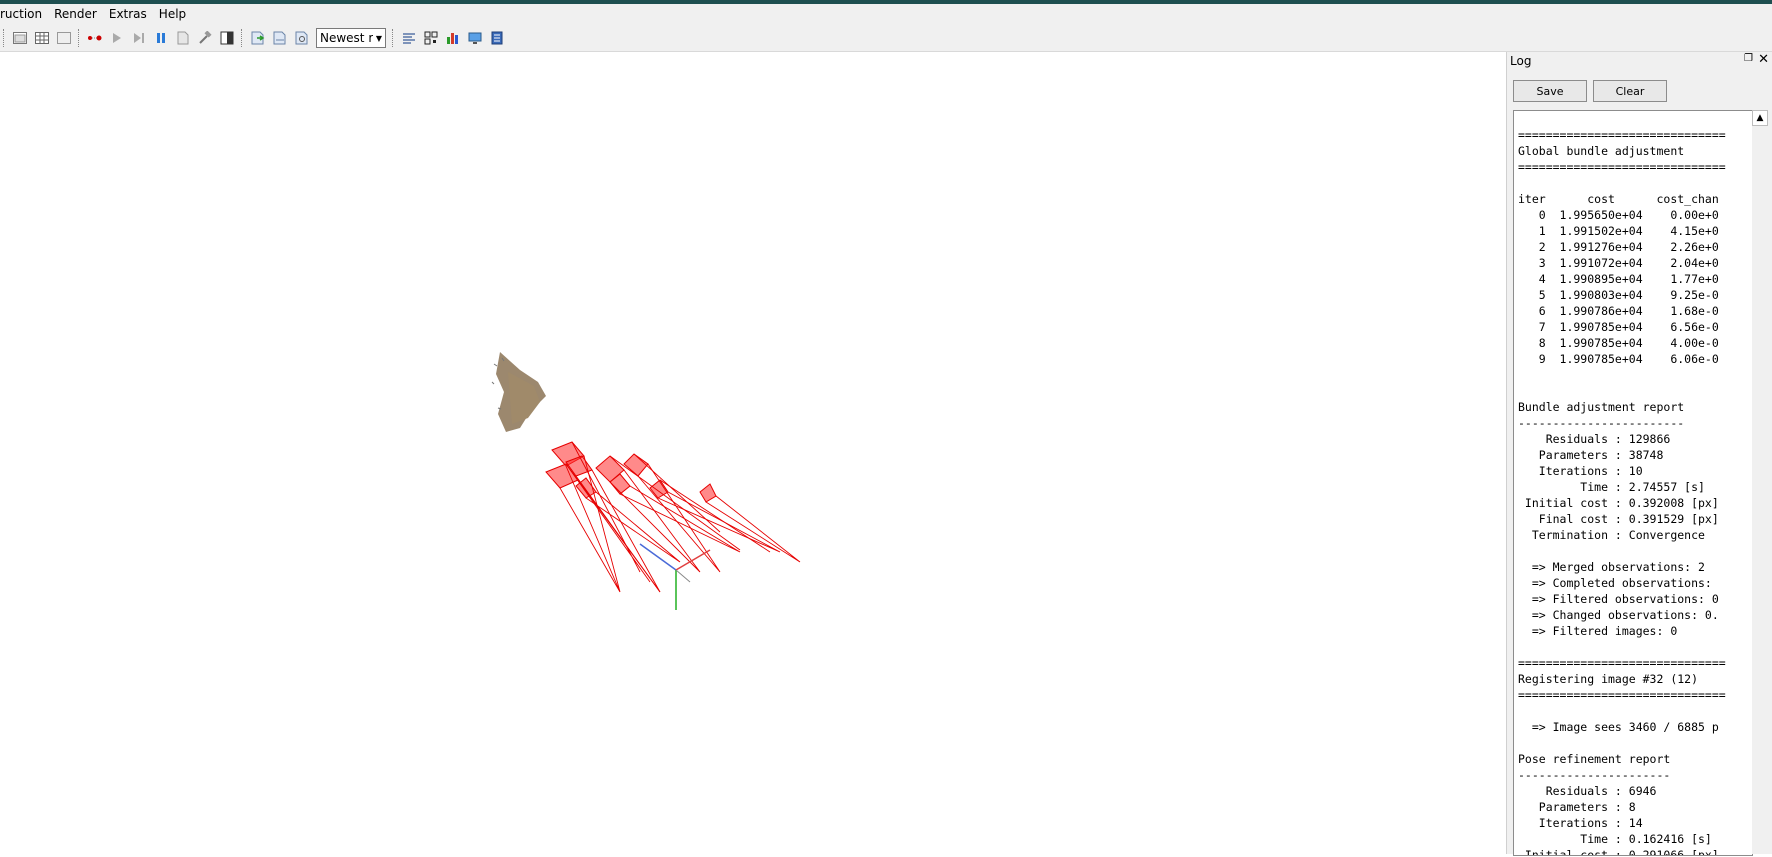  I want to click on scene-3d, so click(646, 481).